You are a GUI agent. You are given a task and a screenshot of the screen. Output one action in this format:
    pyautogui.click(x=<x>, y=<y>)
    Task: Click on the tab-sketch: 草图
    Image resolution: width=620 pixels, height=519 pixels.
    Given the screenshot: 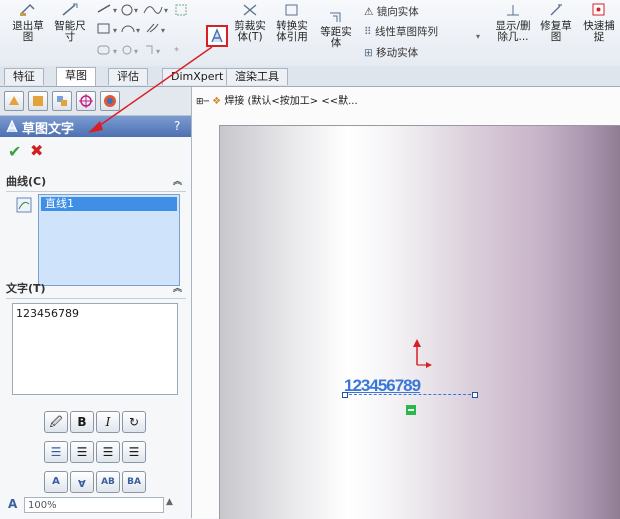 What is the action you would take?
    pyautogui.click(x=76, y=76)
    